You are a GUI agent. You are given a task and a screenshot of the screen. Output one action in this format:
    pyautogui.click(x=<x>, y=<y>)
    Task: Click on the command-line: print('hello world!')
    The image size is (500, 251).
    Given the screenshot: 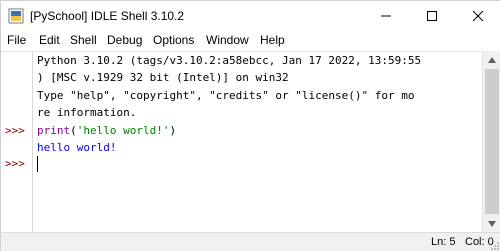 What is the action you would take?
    pyautogui.click(x=106, y=131)
    